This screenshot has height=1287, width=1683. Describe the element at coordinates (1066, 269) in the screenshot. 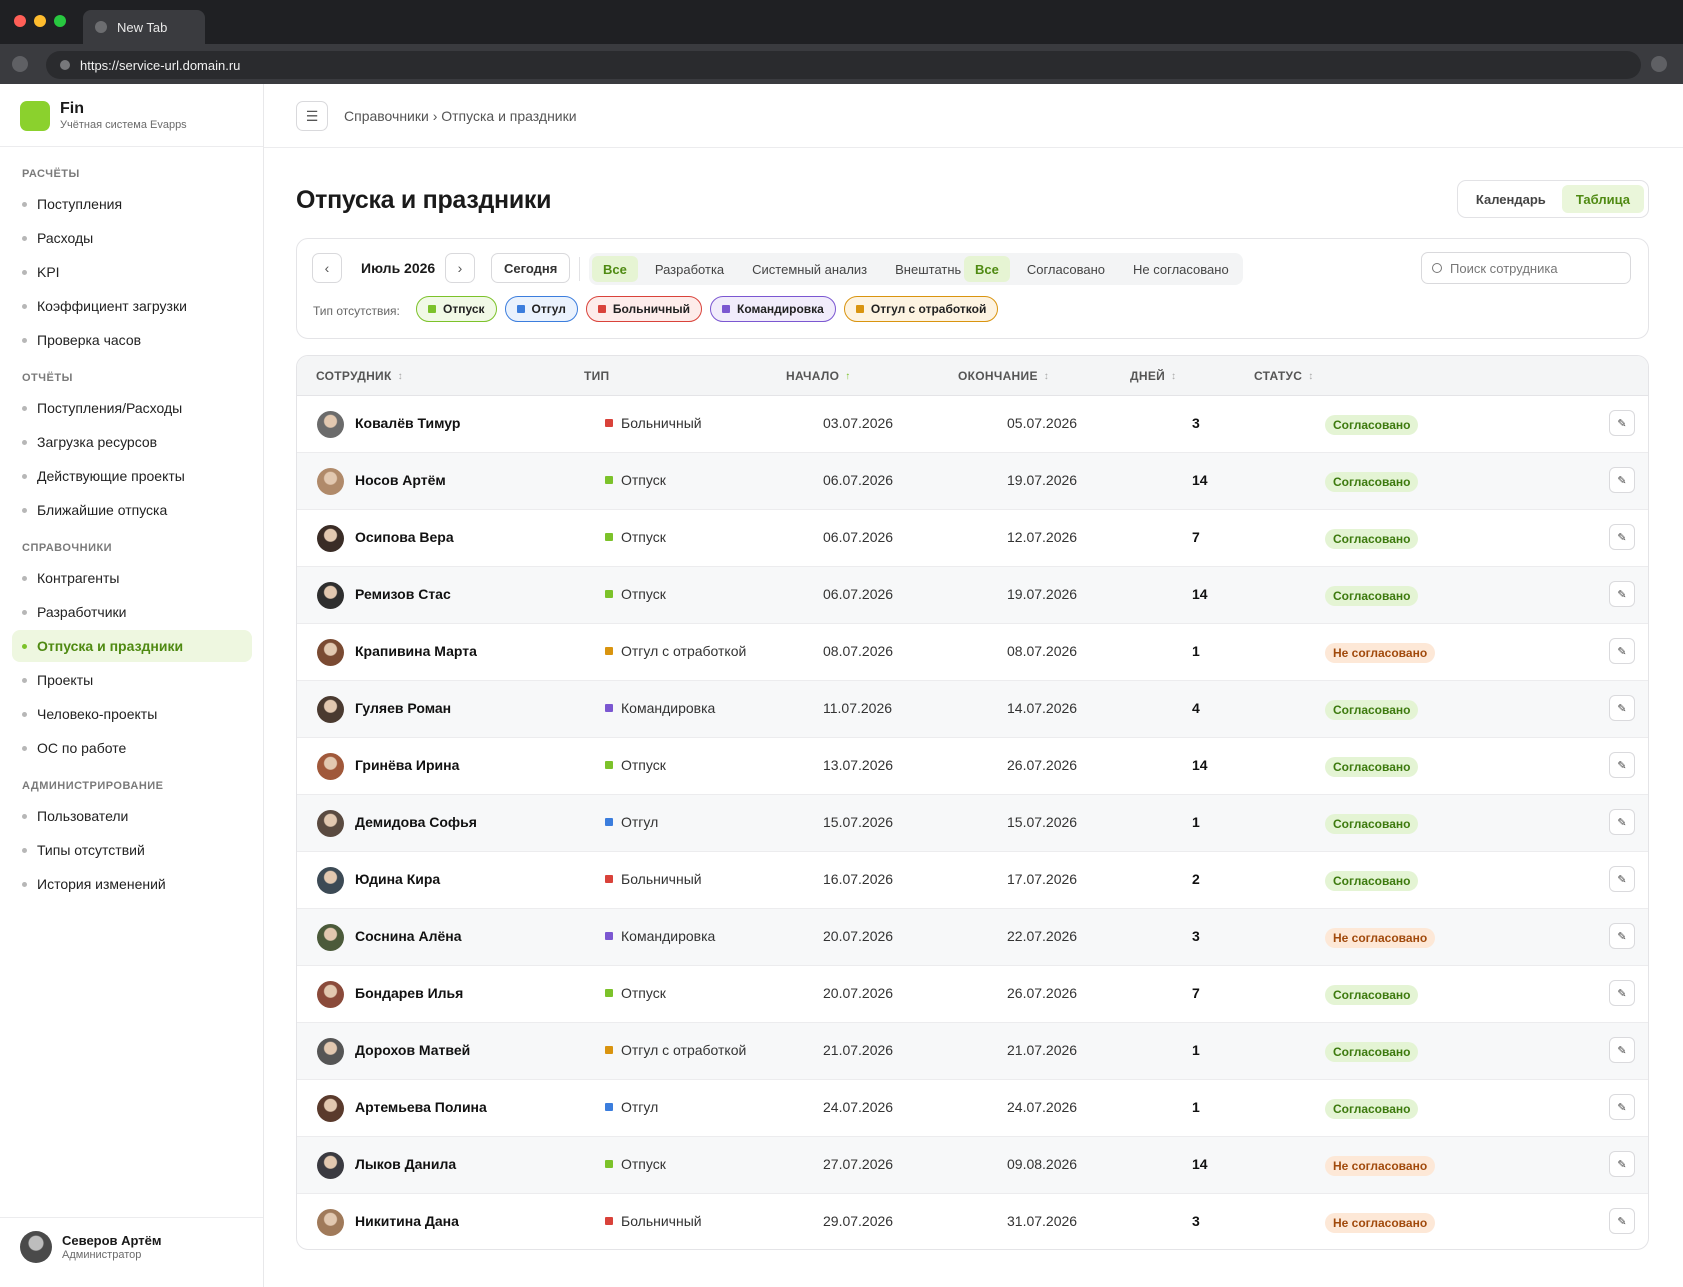

I see `status-filter-option: Согласовано` at that location.